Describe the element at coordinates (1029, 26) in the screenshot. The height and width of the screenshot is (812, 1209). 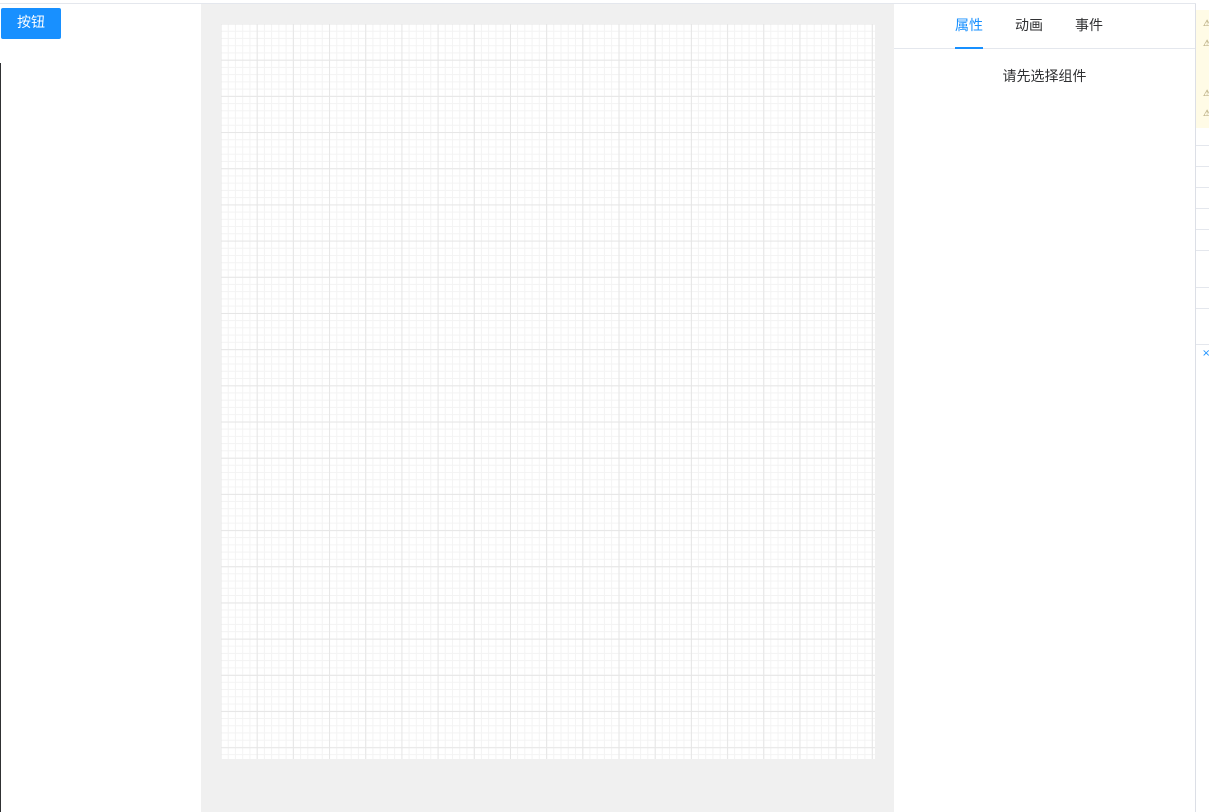
I see `tab-animation: 动画` at that location.